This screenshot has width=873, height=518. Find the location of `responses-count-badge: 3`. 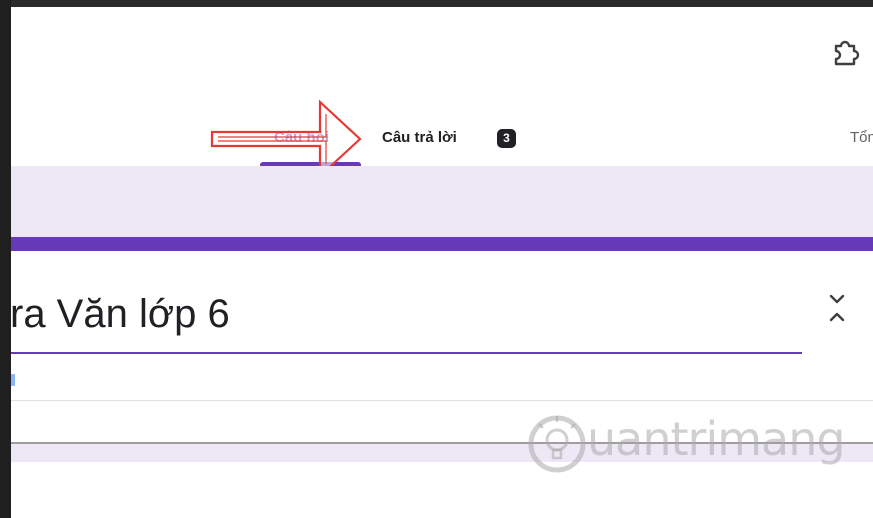

responses-count-badge: 3 is located at coordinates (506, 138).